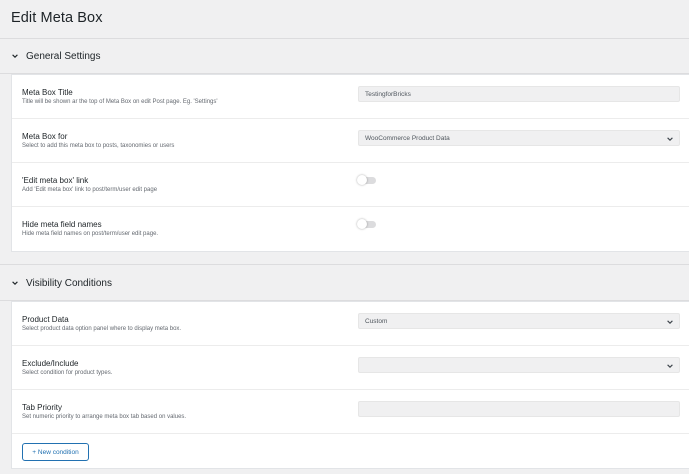 The width and height of the screenshot is (689, 474). I want to click on select-value: Custom, so click(376, 321).